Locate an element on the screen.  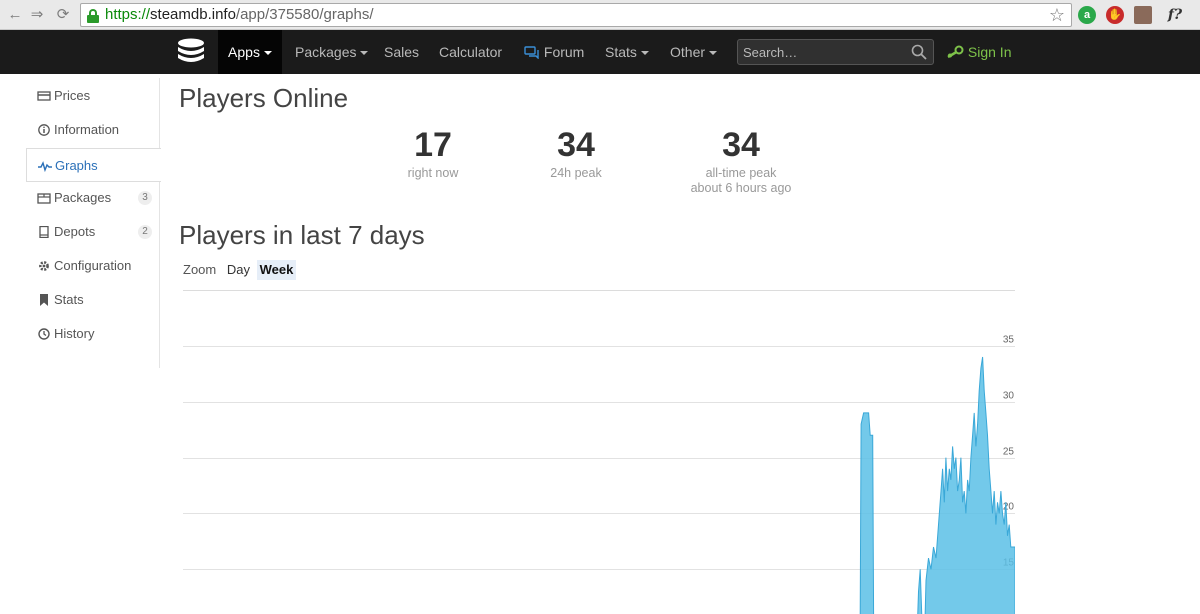
search-box is located at coordinates (835, 52).